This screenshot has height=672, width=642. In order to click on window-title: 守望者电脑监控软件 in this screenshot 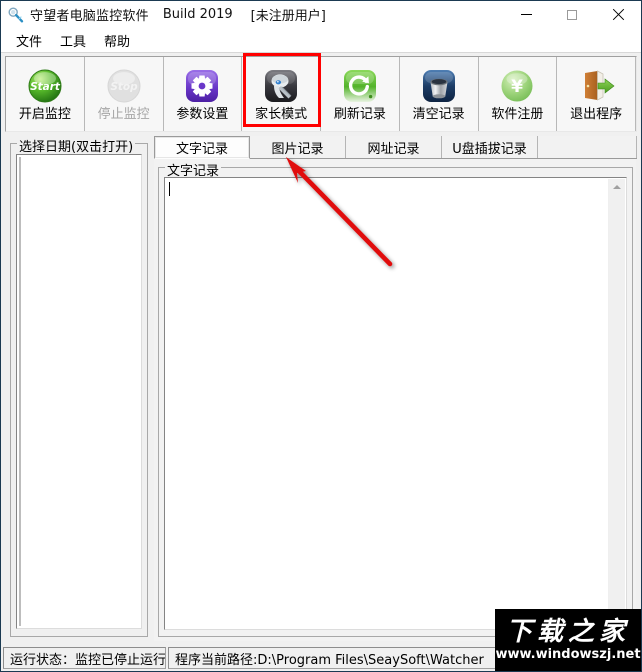, I will do `click(89, 16)`.